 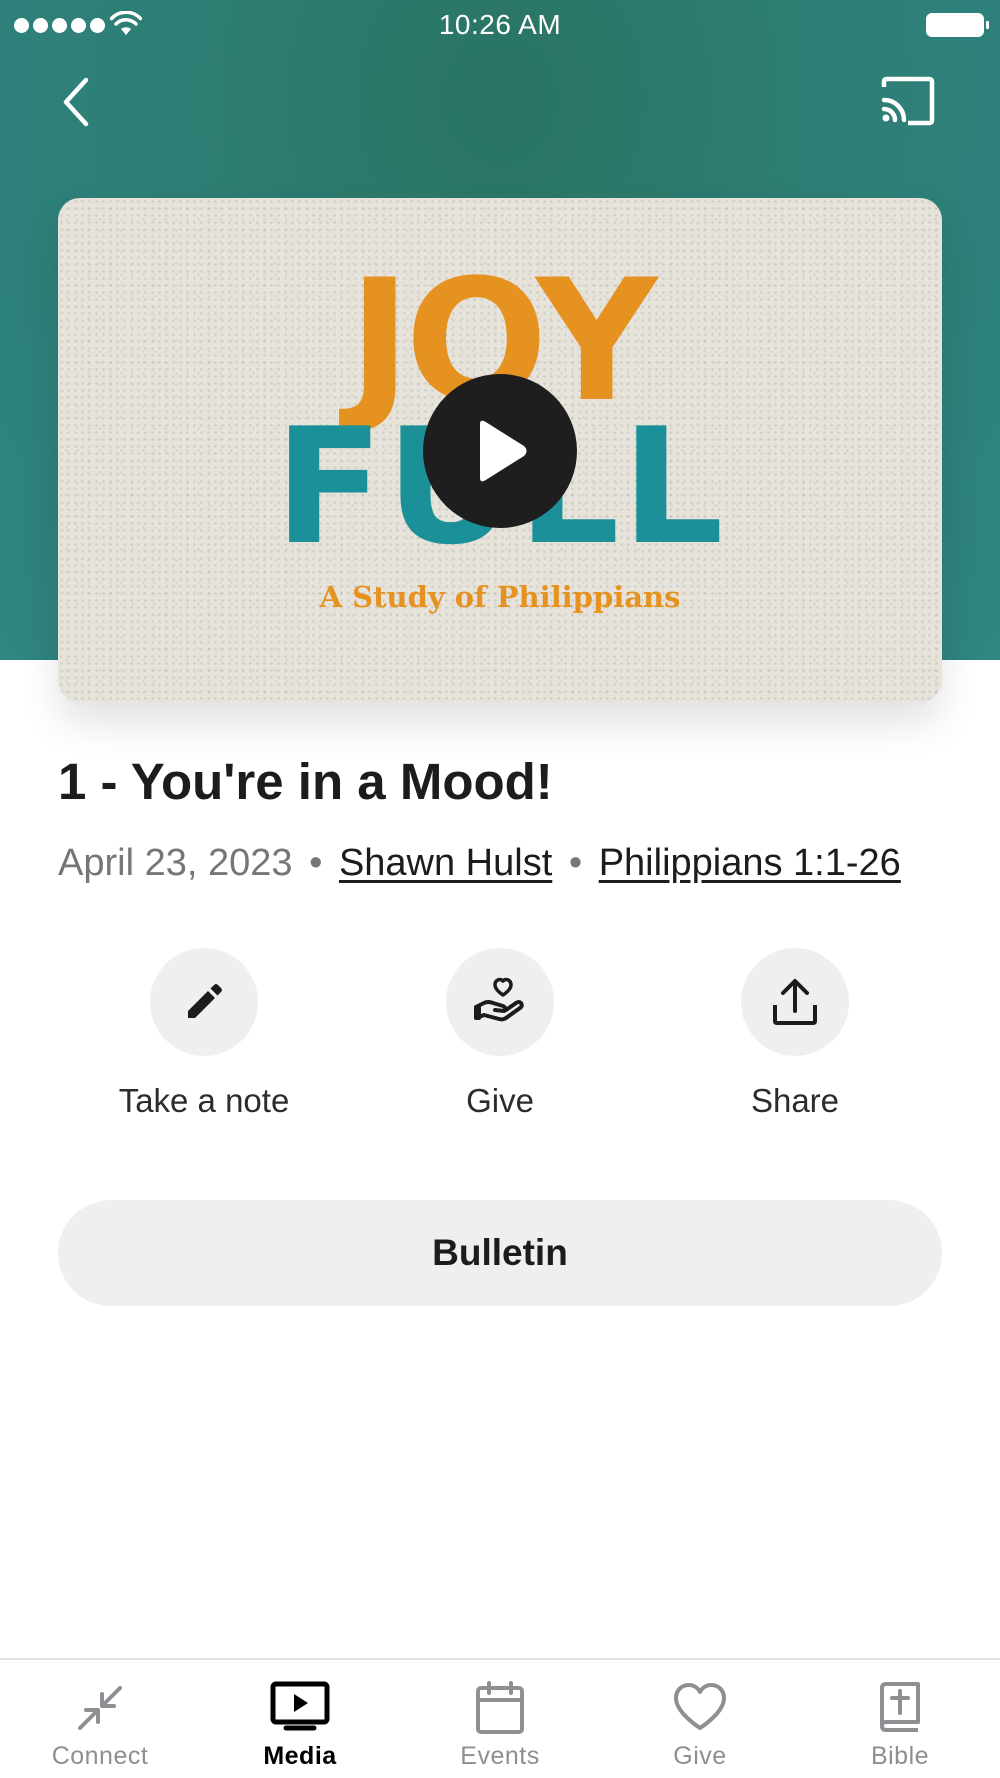 I want to click on back-button, so click(x=78, y=102).